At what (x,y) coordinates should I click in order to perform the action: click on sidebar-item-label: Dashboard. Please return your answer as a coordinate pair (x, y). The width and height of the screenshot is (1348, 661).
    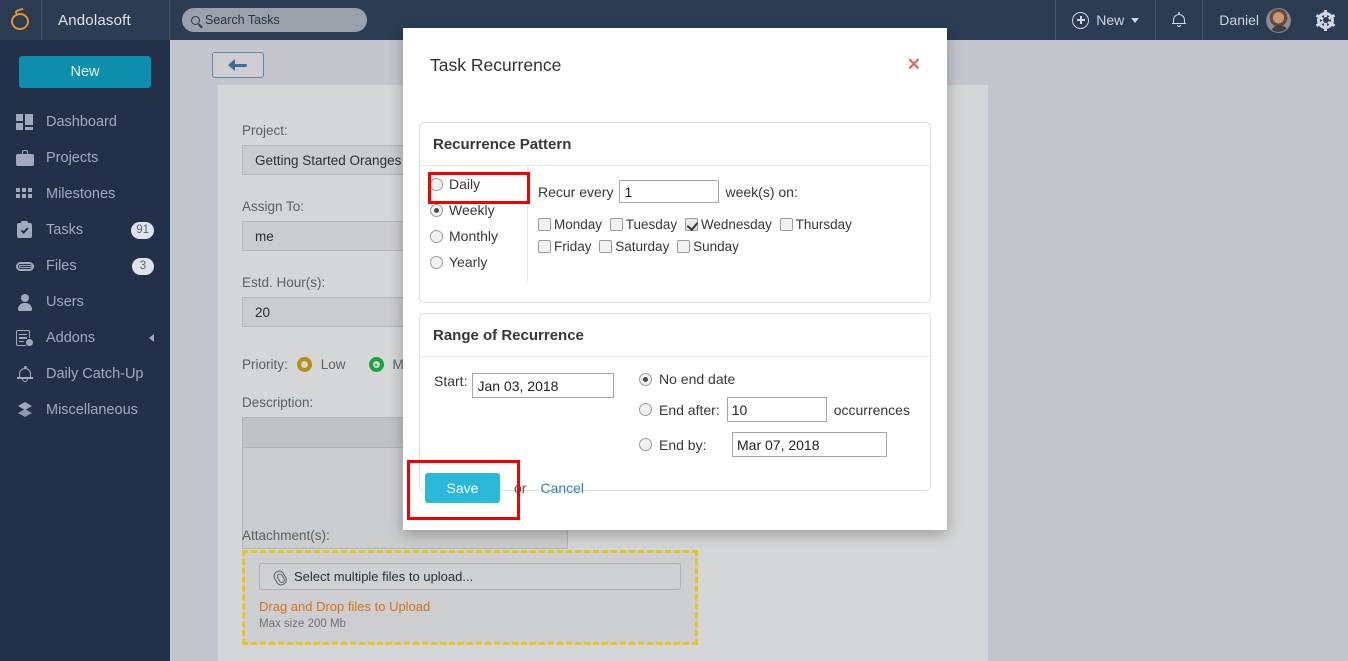
    Looking at the image, I should click on (81, 122).